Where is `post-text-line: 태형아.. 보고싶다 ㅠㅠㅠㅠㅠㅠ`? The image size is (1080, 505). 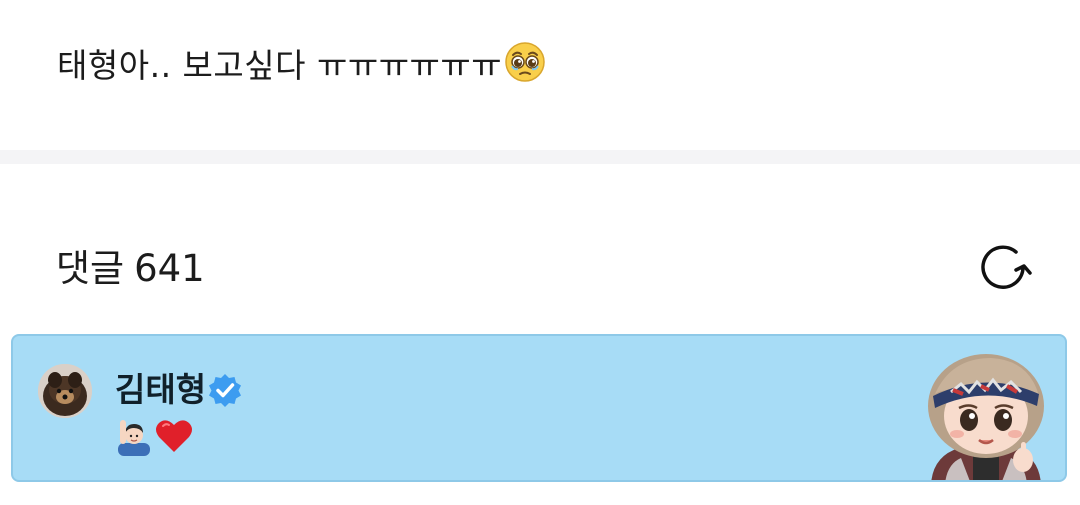 post-text-line: 태형아.. 보고싶다 ㅠㅠㅠㅠㅠㅠ is located at coordinates (301, 67).